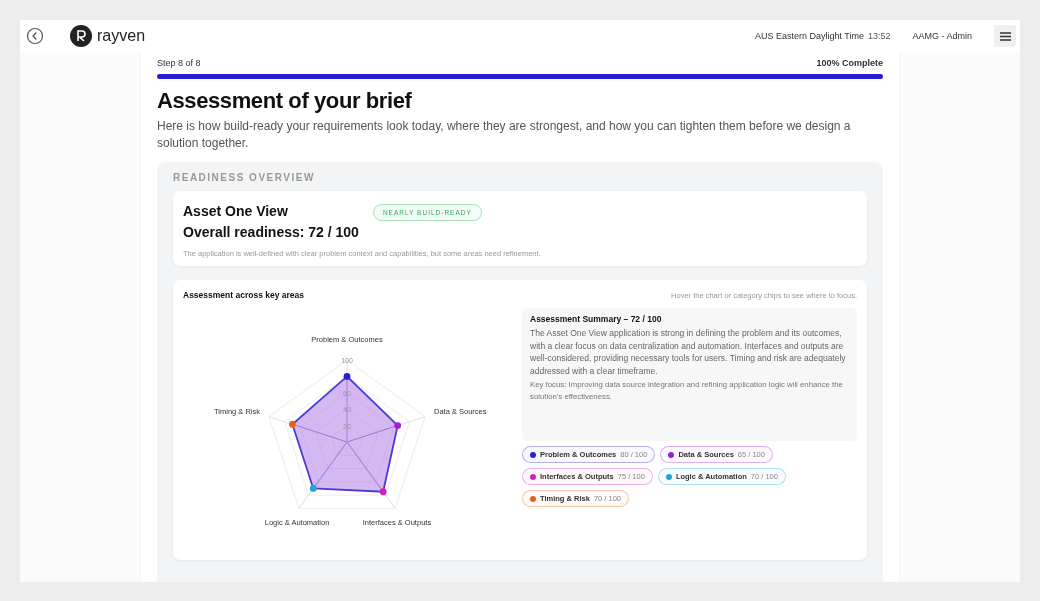  I want to click on timezone-label: AUS Eastern Daylight Time, so click(809, 36).